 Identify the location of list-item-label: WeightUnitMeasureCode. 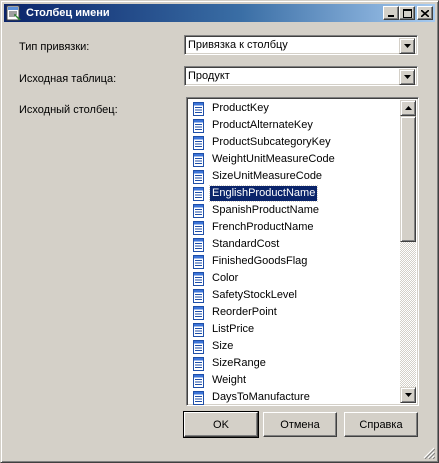
(273, 159).